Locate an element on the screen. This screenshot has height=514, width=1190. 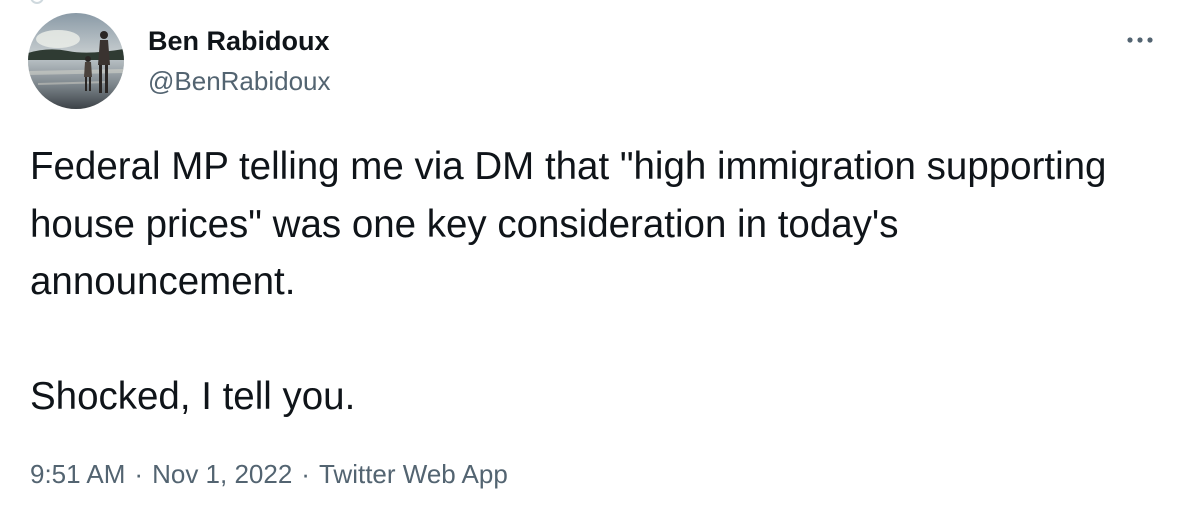
tweet-paragraph: Shocked, I tell you. is located at coordinates (193, 396).